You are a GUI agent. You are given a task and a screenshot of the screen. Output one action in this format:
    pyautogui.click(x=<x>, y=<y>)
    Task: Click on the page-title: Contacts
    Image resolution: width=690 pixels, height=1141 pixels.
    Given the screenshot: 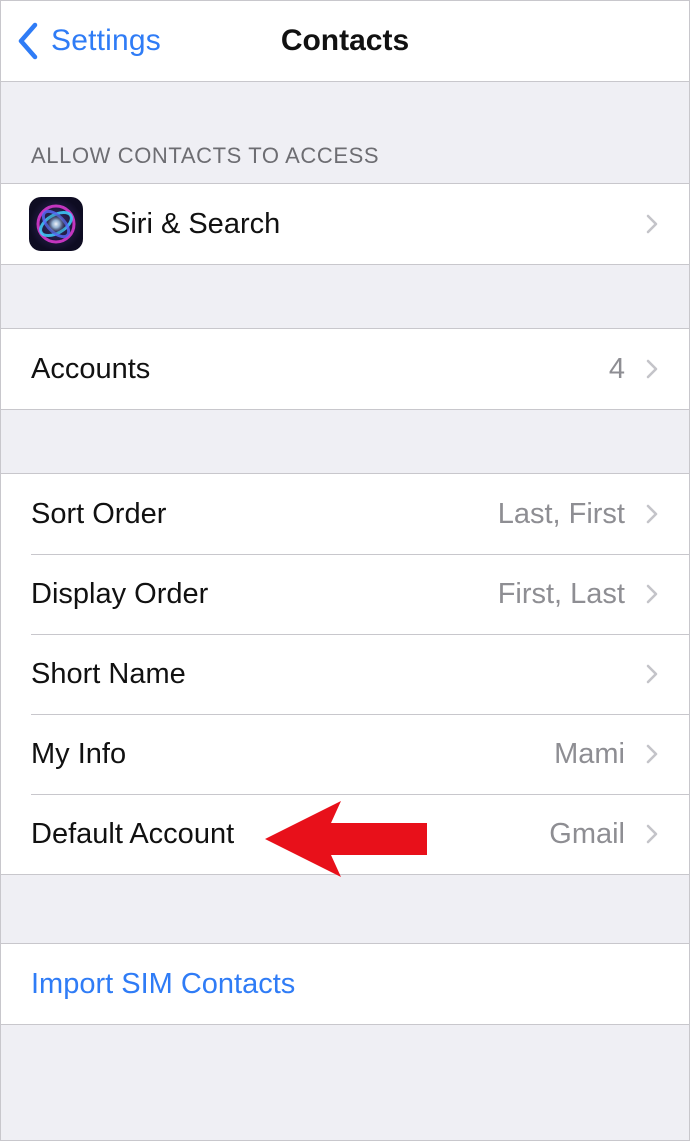 What is the action you would take?
    pyautogui.click(x=345, y=40)
    